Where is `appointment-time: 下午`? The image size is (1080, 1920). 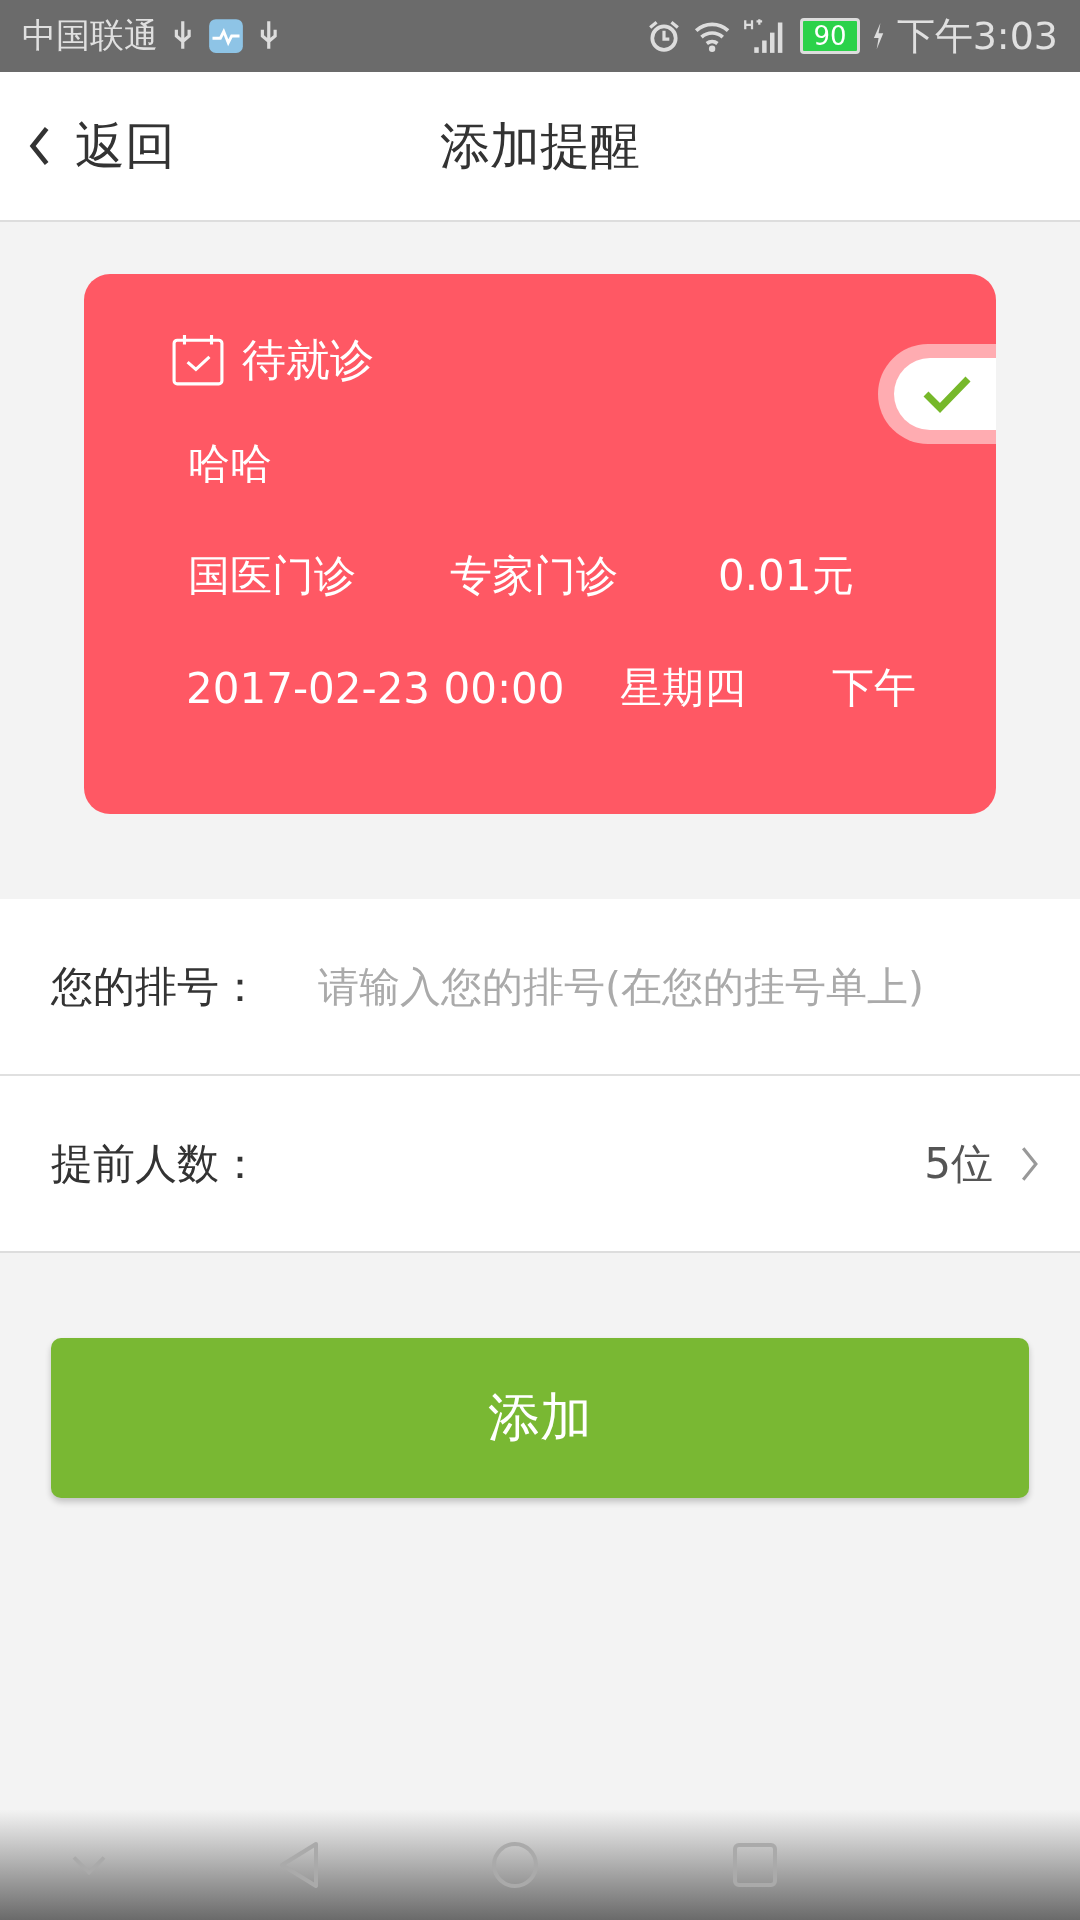
appointment-time: 下午 is located at coordinates (874, 688).